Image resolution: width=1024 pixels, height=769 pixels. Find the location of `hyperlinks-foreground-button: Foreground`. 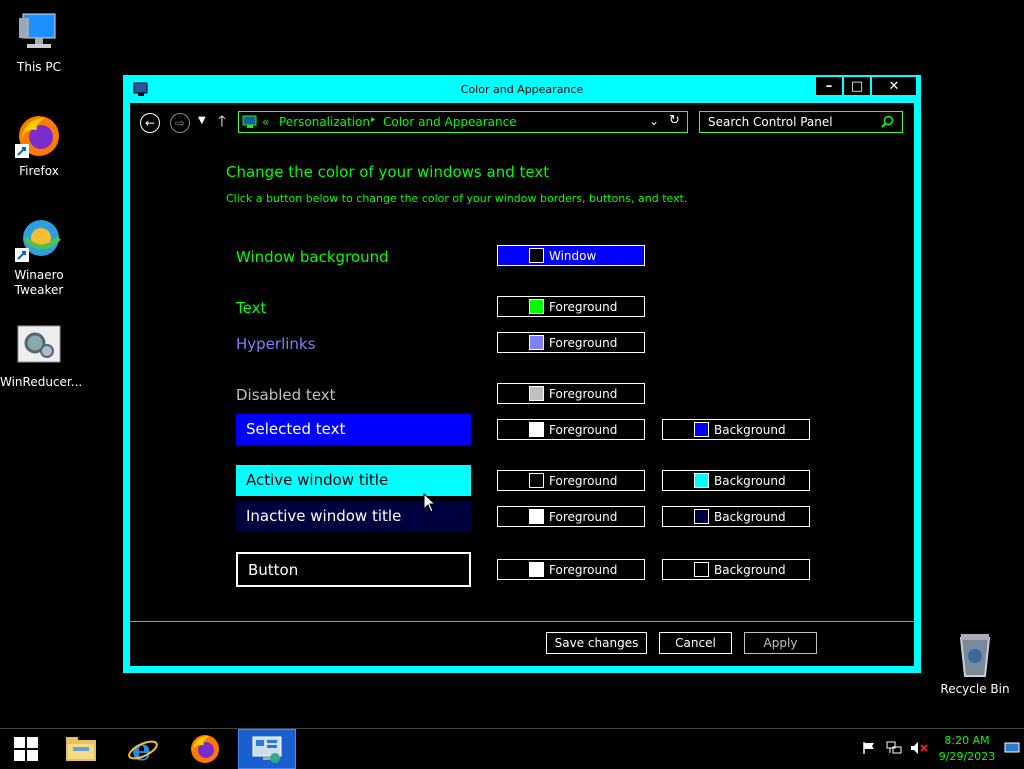

hyperlinks-foreground-button: Foreground is located at coordinates (571, 342).